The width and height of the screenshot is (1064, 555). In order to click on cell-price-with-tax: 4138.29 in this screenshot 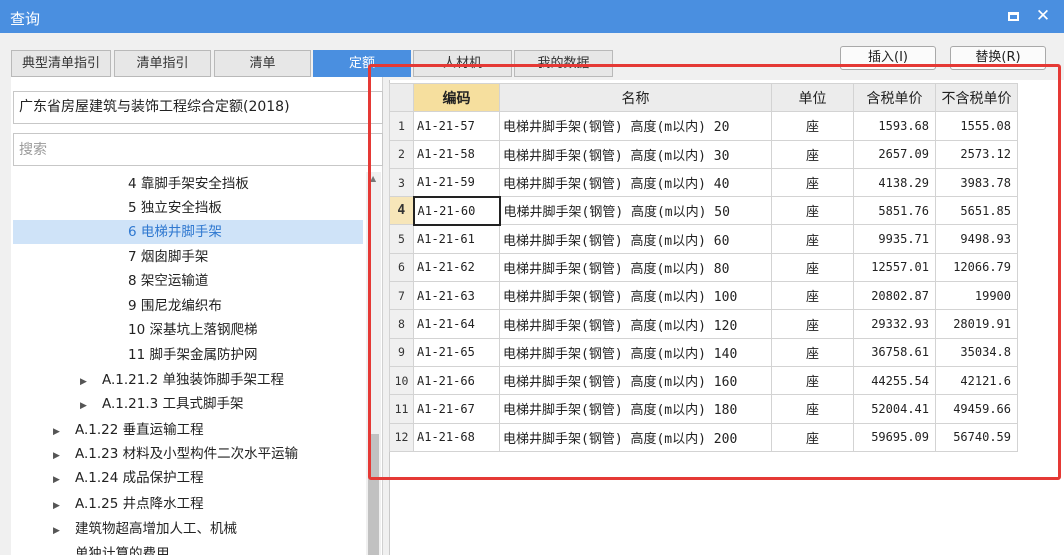, I will do `click(894, 182)`.